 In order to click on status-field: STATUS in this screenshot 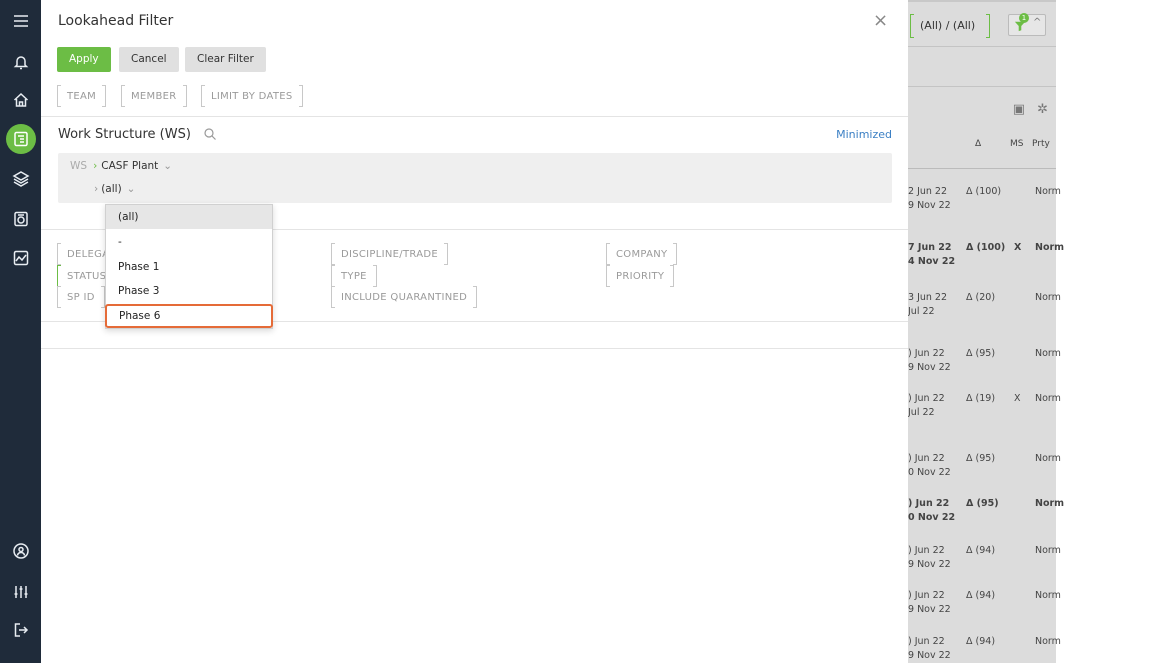, I will do `click(81, 276)`.